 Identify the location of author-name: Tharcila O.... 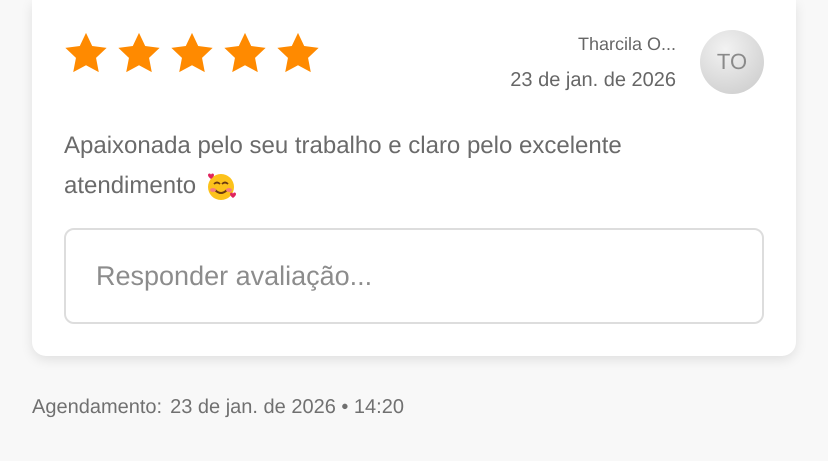
(627, 44).